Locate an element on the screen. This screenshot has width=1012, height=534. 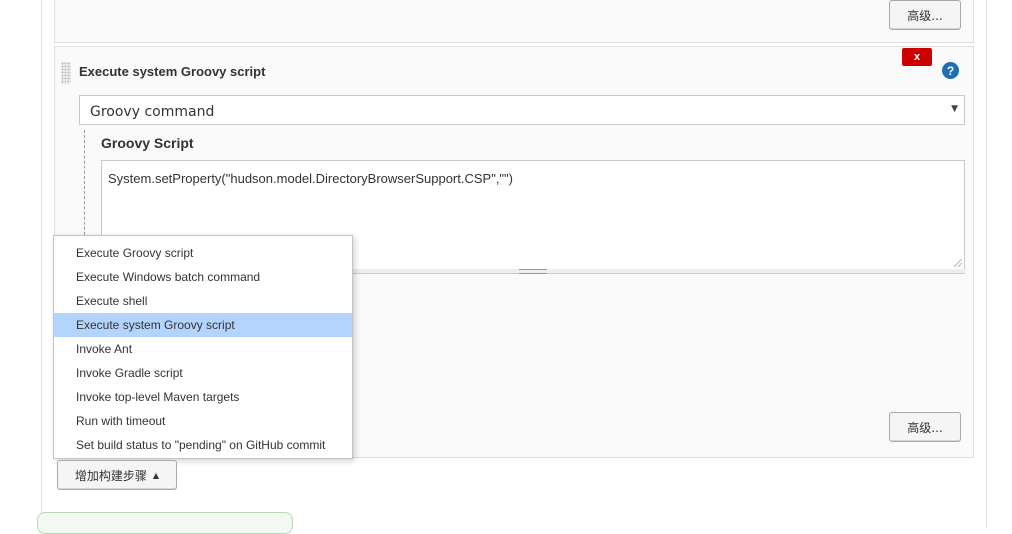
dropdown-arrow-icon: ▼ is located at coordinates (954, 109).